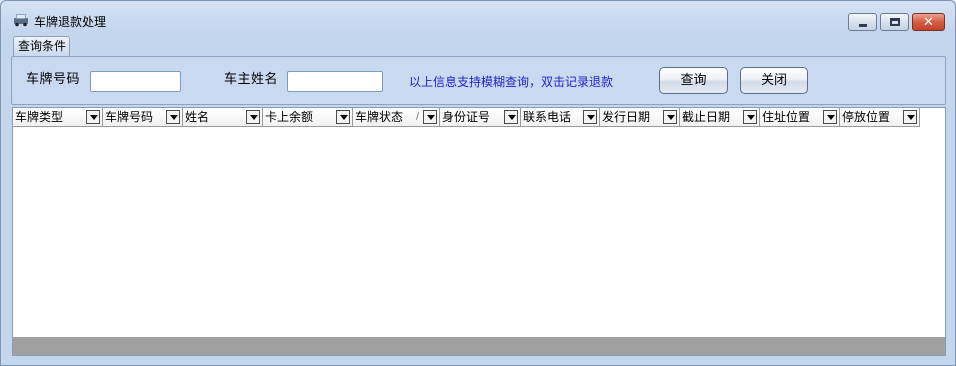 The image size is (956, 366). I want to click on column-label: 联系电话, so click(547, 117).